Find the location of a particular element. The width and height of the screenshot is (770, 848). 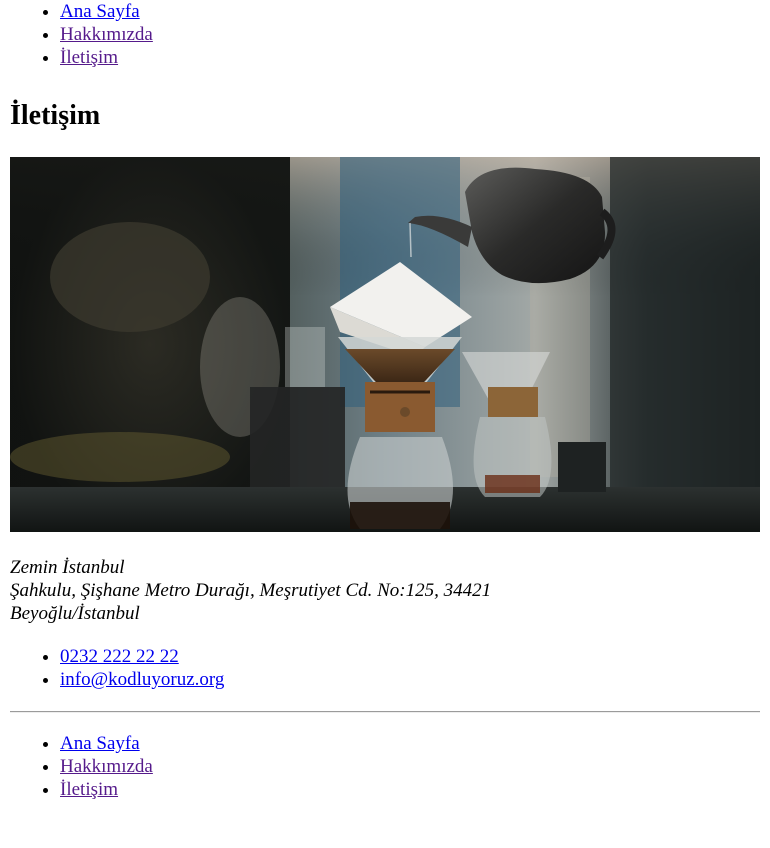

nav-item-contact: İletişim is located at coordinates (410, 57).